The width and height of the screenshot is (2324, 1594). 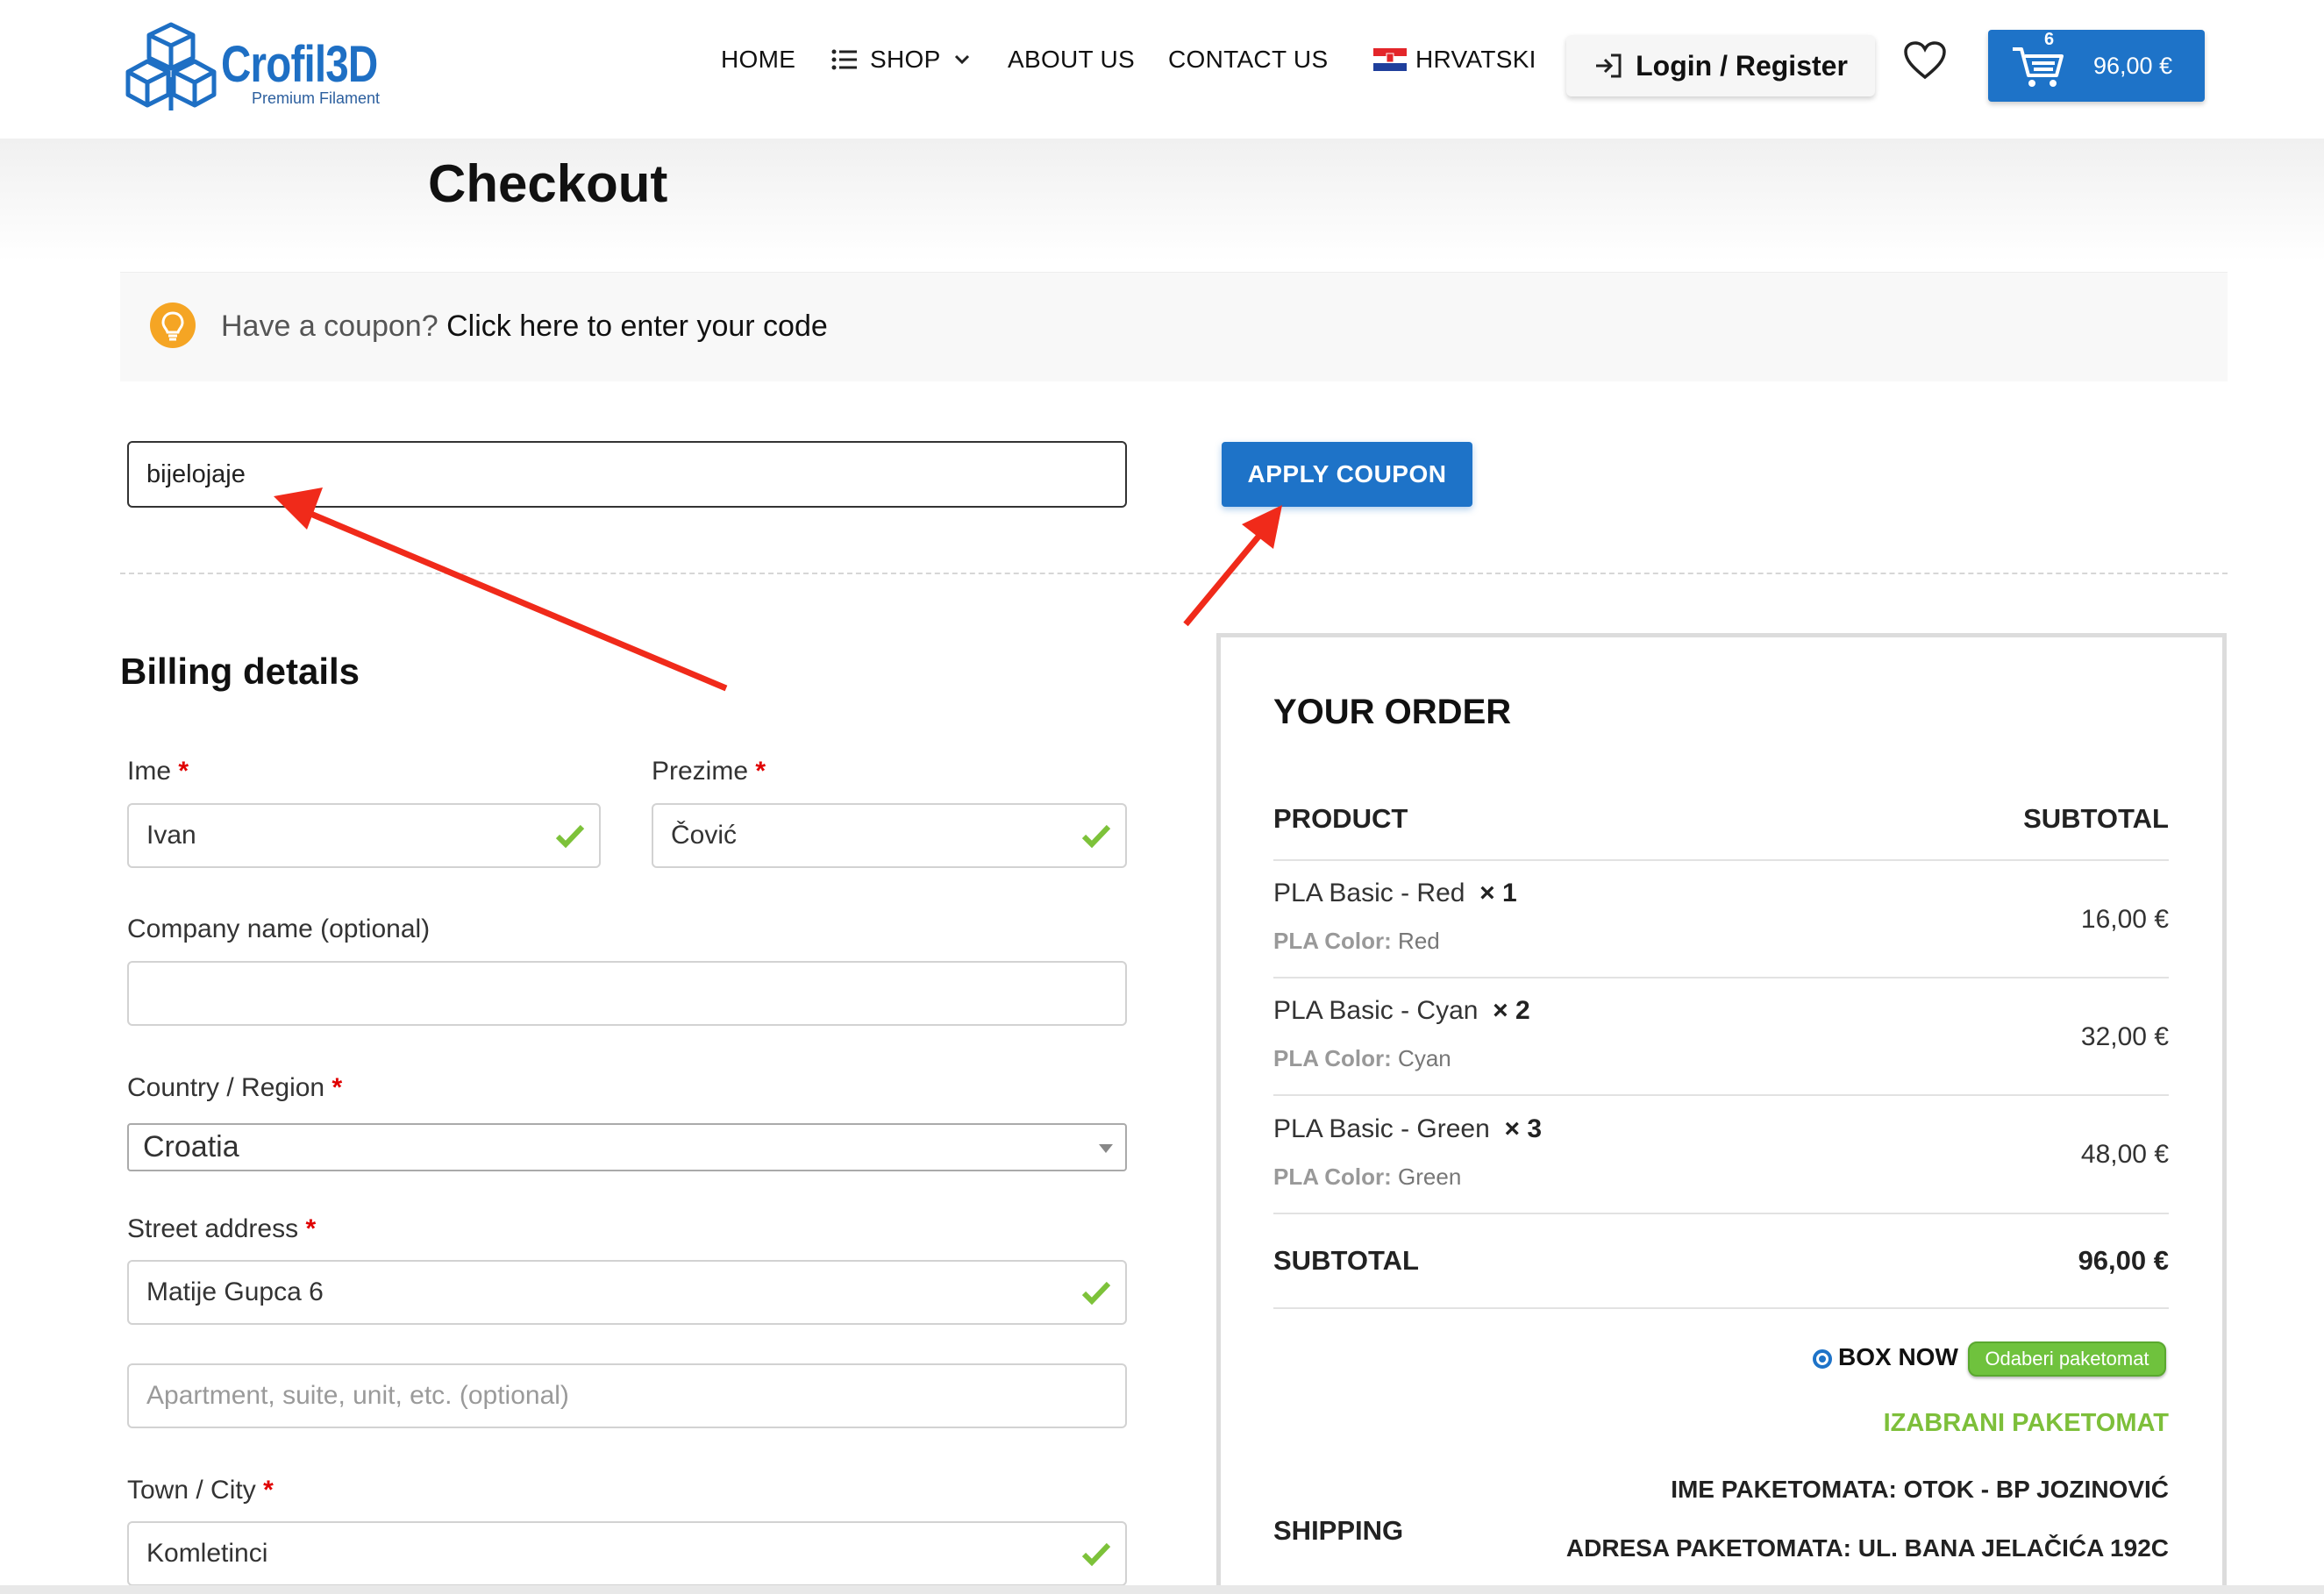 What do you see at coordinates (961, 60) in the screenshot?
I see `chevron-down-icon` at bounding box center [961, 60].